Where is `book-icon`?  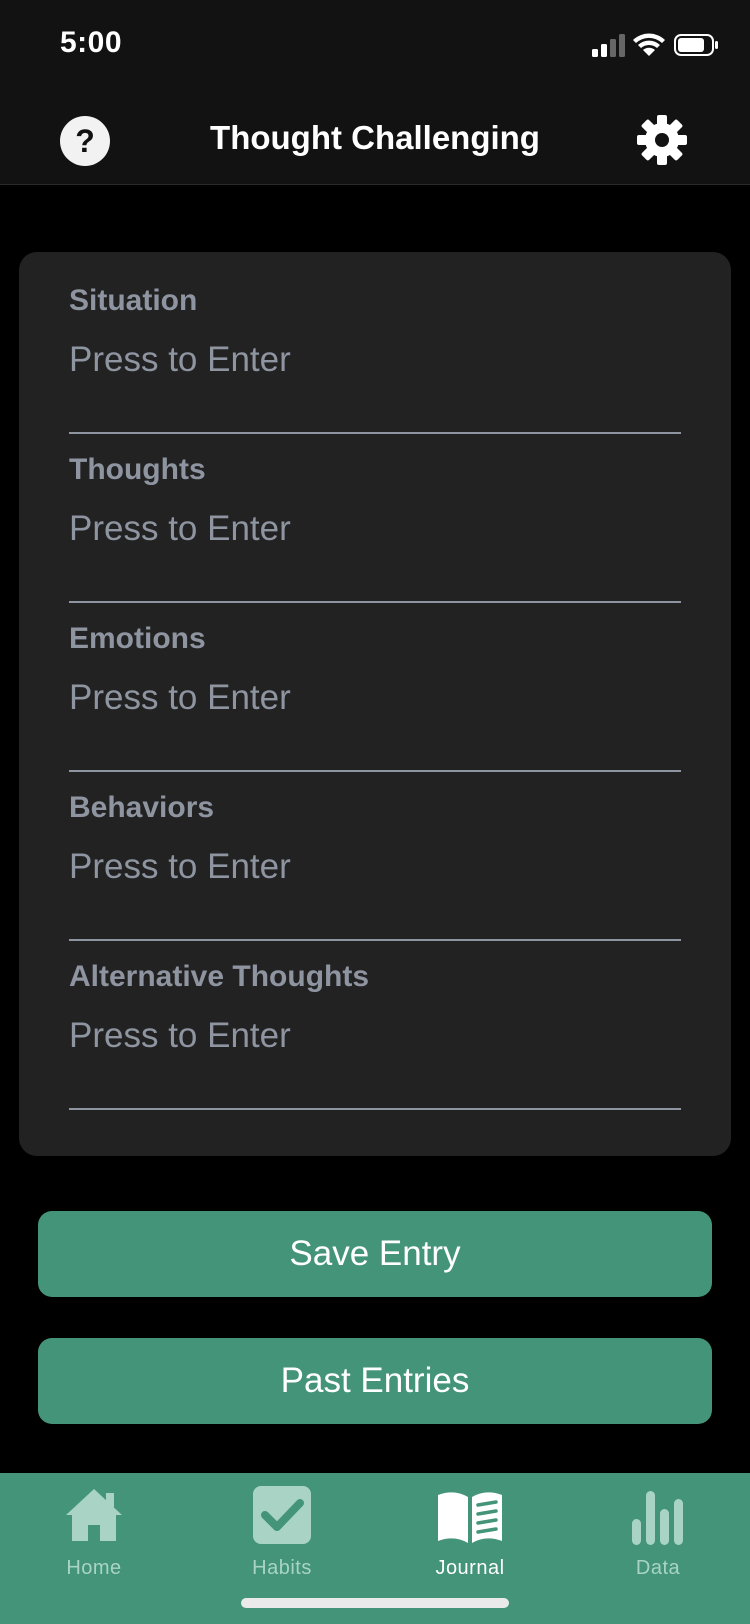 book-icon is located at coordinates (470, 1517).